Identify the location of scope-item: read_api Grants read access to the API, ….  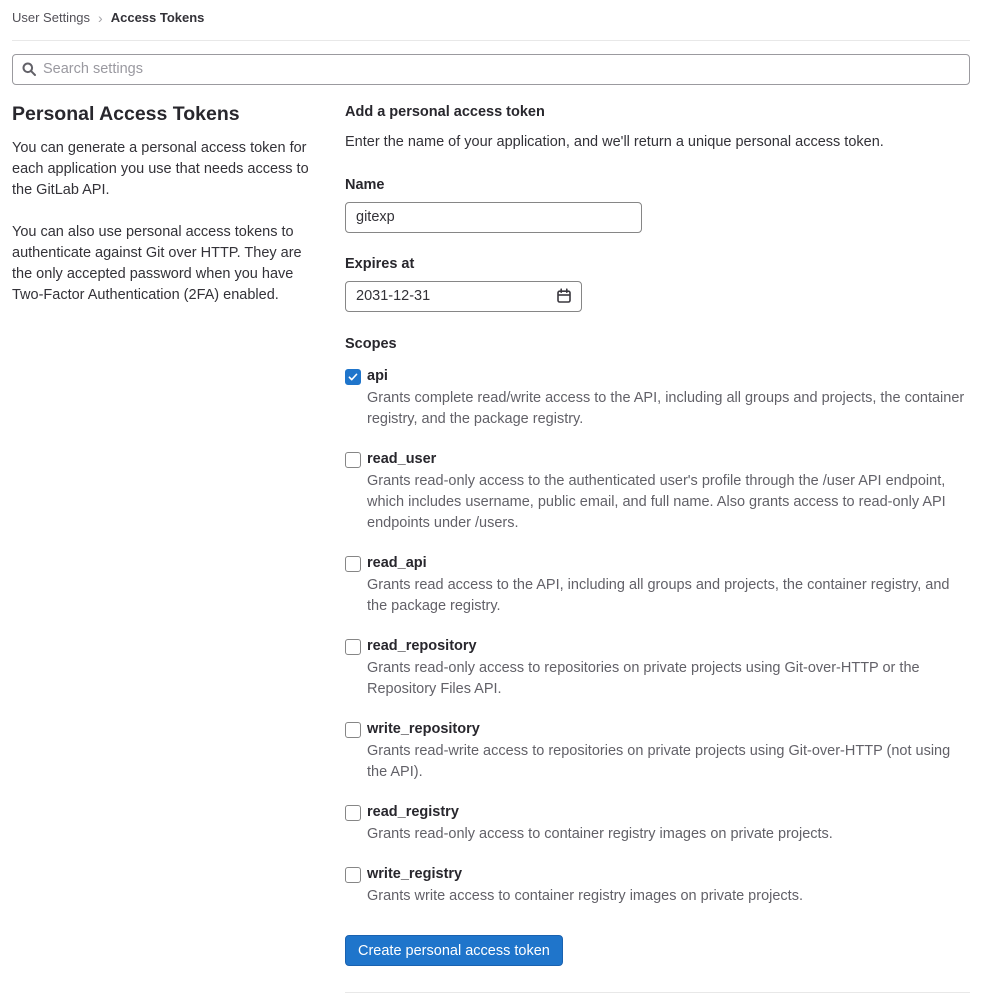
(657, 585).